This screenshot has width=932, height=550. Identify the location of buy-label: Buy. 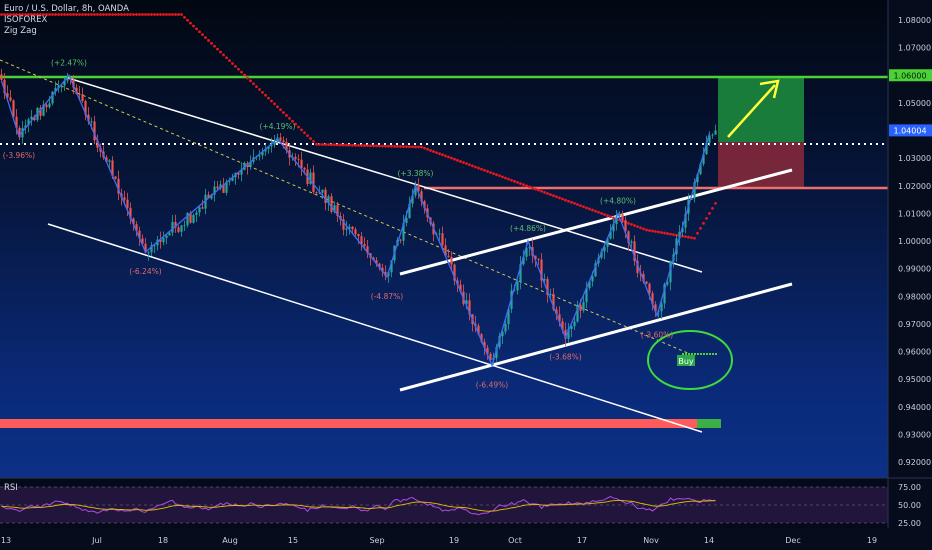
(686, 361).